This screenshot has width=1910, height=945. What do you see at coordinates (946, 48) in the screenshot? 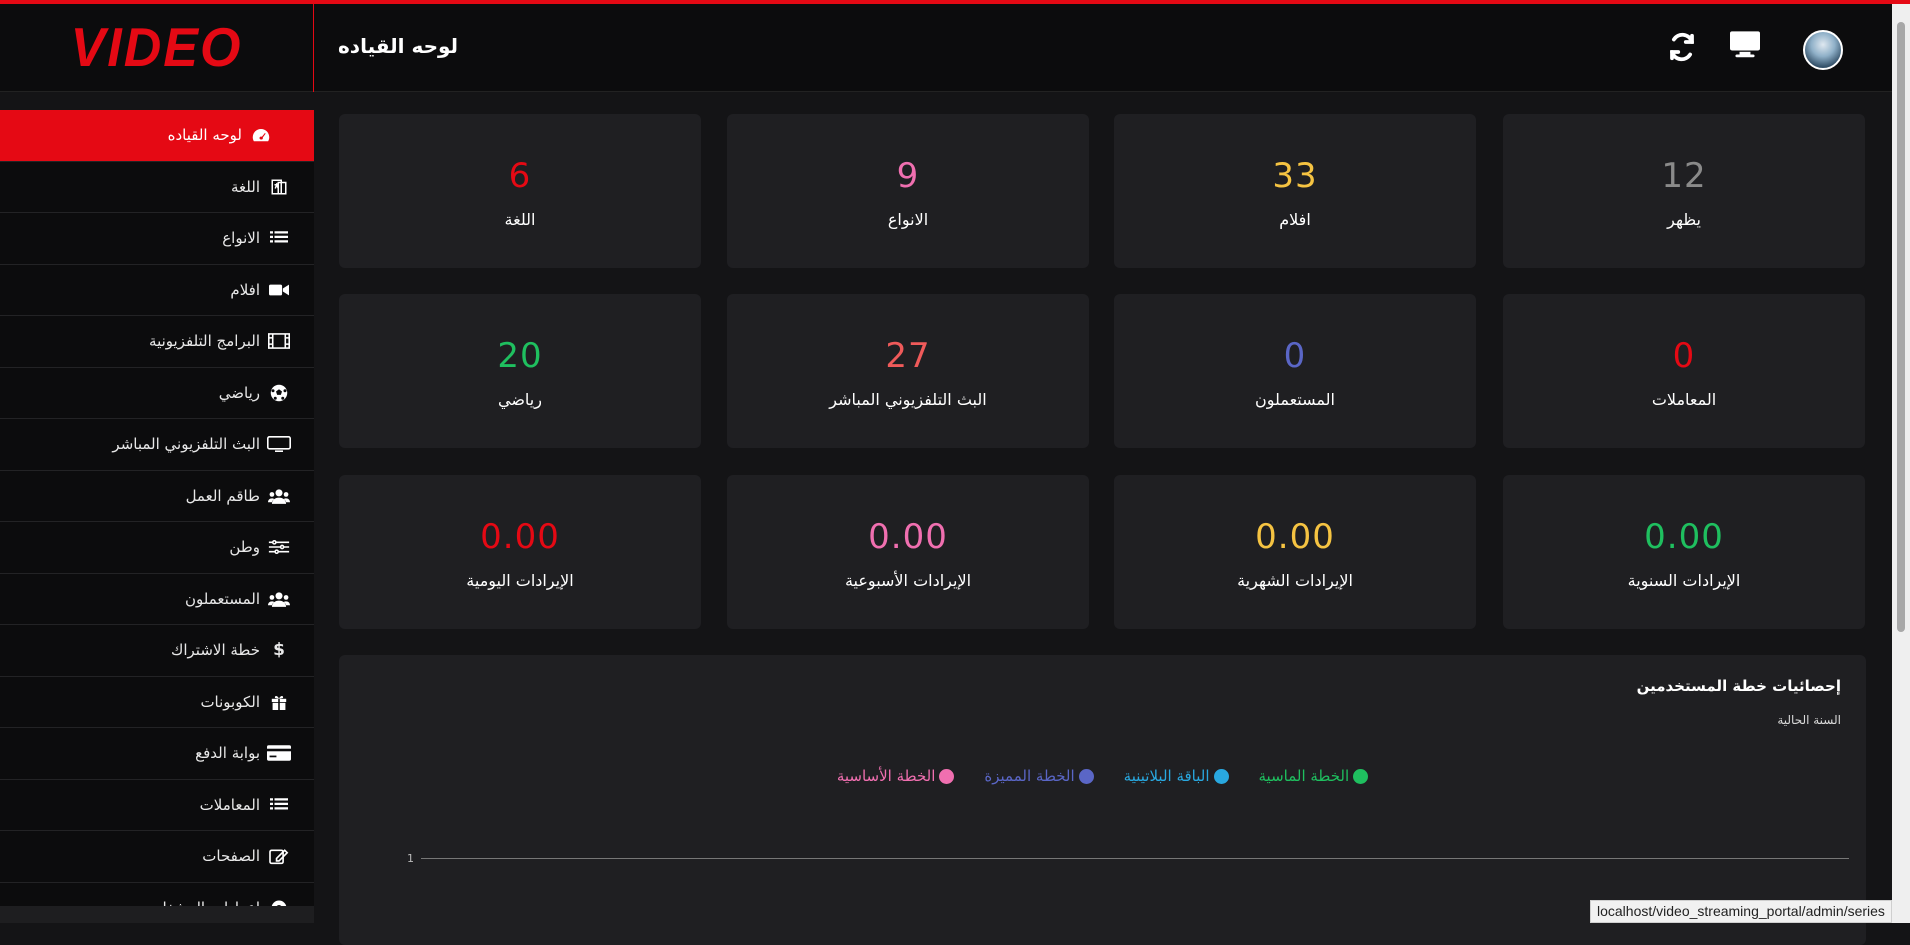
I see `header: VIDEO لوحه القياده` at bounding box center [946, 48].